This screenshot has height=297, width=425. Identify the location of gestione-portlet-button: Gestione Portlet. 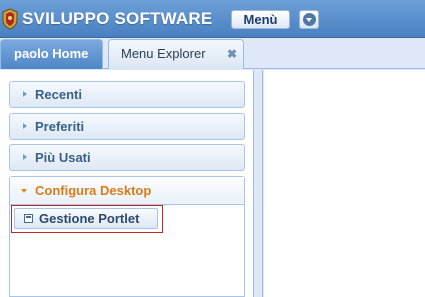
(86, 218).